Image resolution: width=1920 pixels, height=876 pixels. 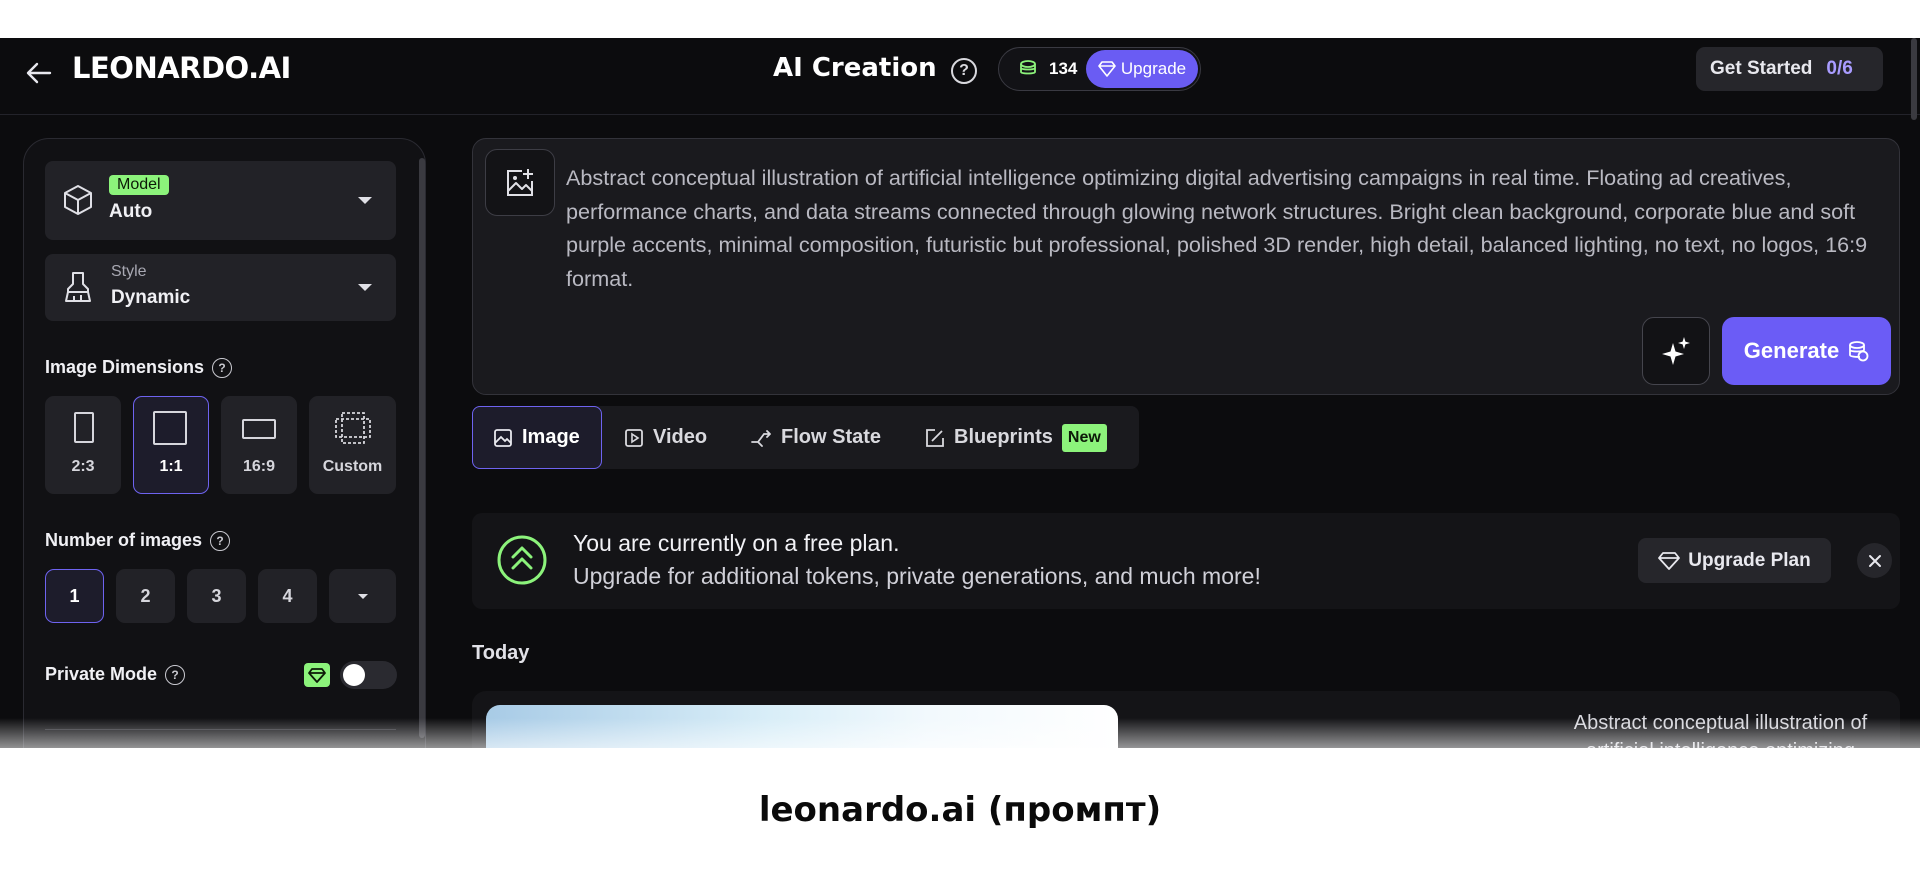 I want to click on tab-image: Image, so click(x=537, y=437).